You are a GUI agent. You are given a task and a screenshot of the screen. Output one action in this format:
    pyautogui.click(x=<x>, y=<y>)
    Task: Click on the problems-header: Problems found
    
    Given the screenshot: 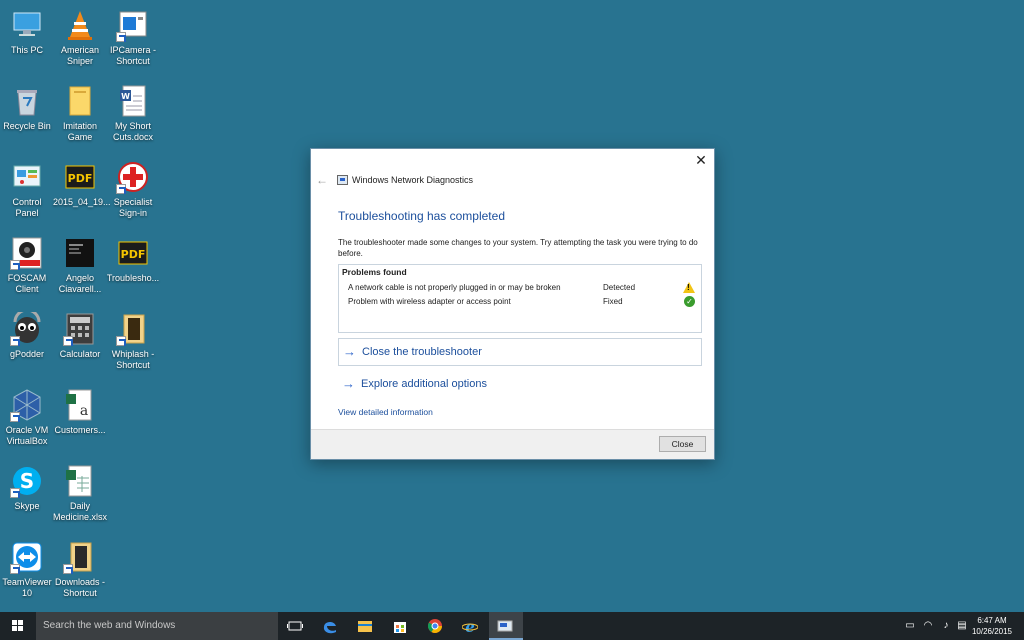 What is the action you would take?
    pyautogui.click(x=374, y=272)
    